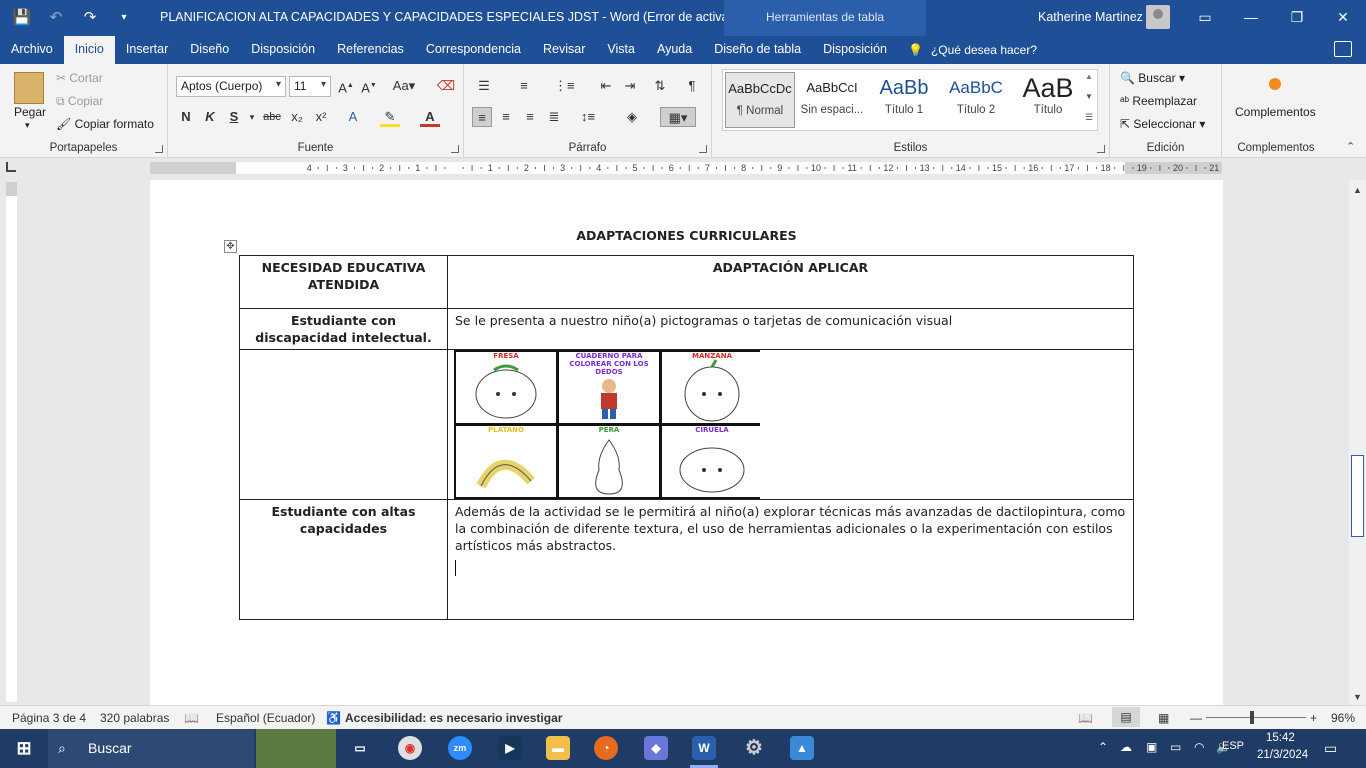  I want to click on styles-more-icon: ☰, so click(1089, 117).